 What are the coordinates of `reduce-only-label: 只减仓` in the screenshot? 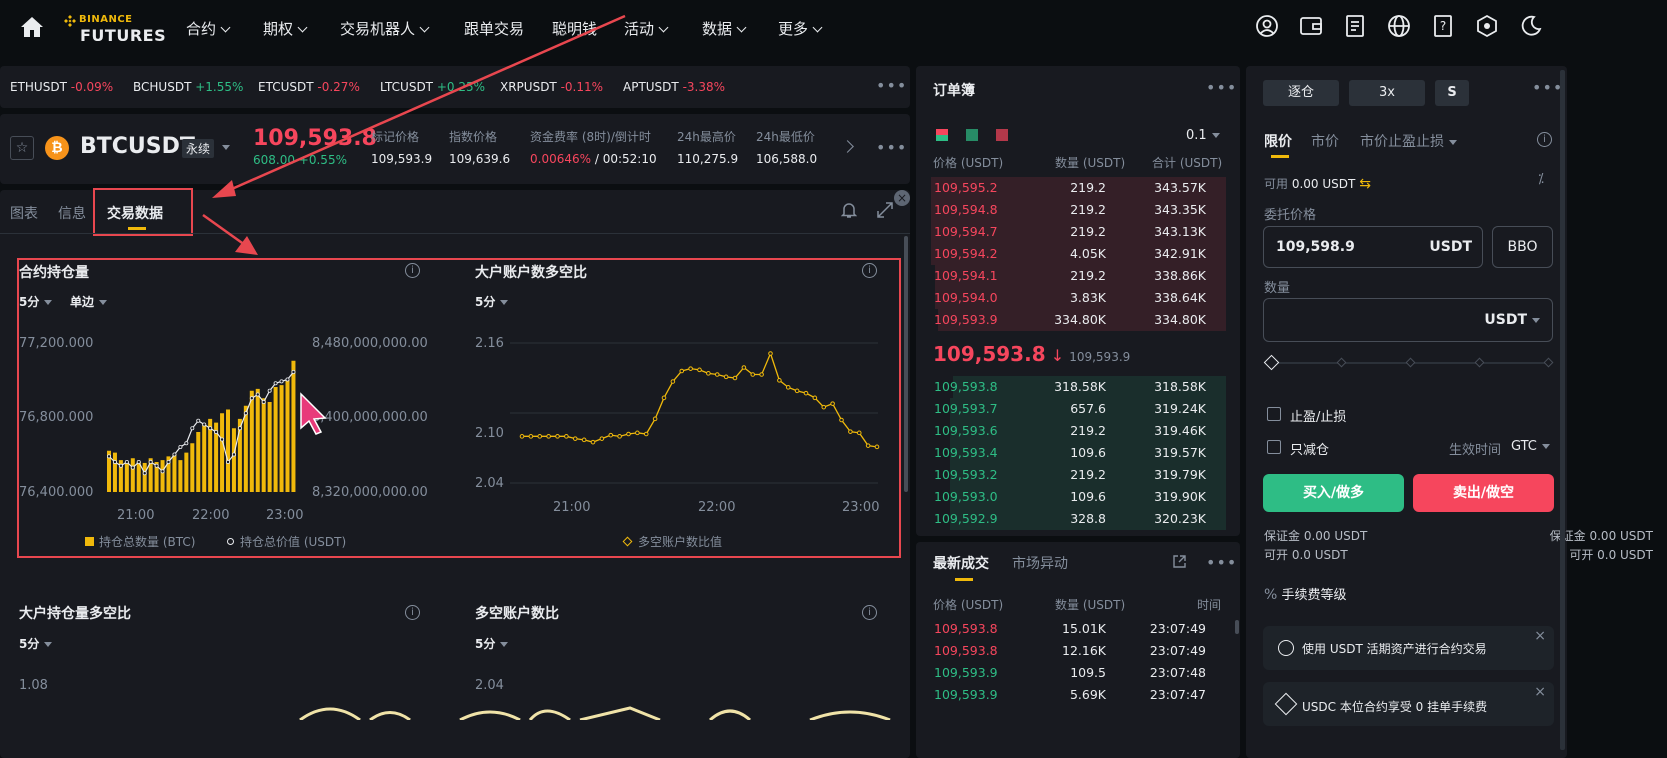 It's located at (1309, 448).